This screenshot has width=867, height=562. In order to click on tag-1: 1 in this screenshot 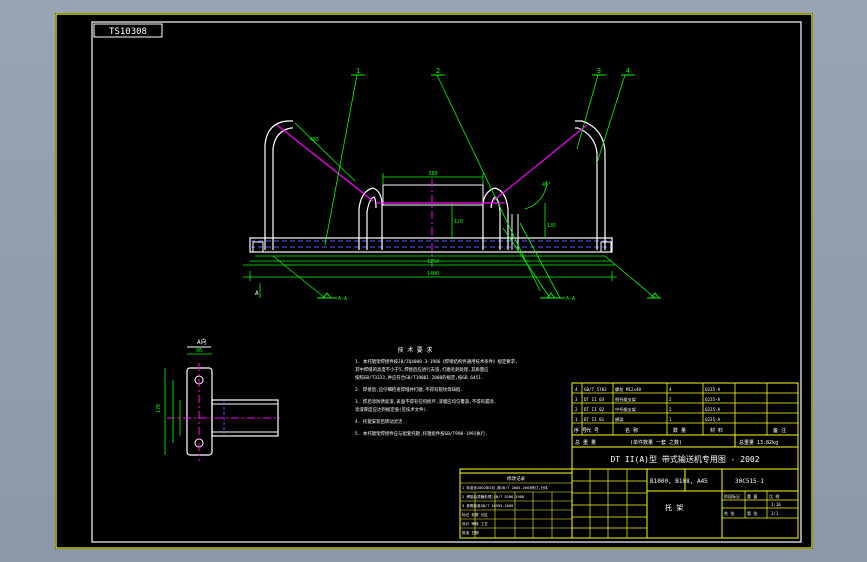, I will do `click(358, 71)`.